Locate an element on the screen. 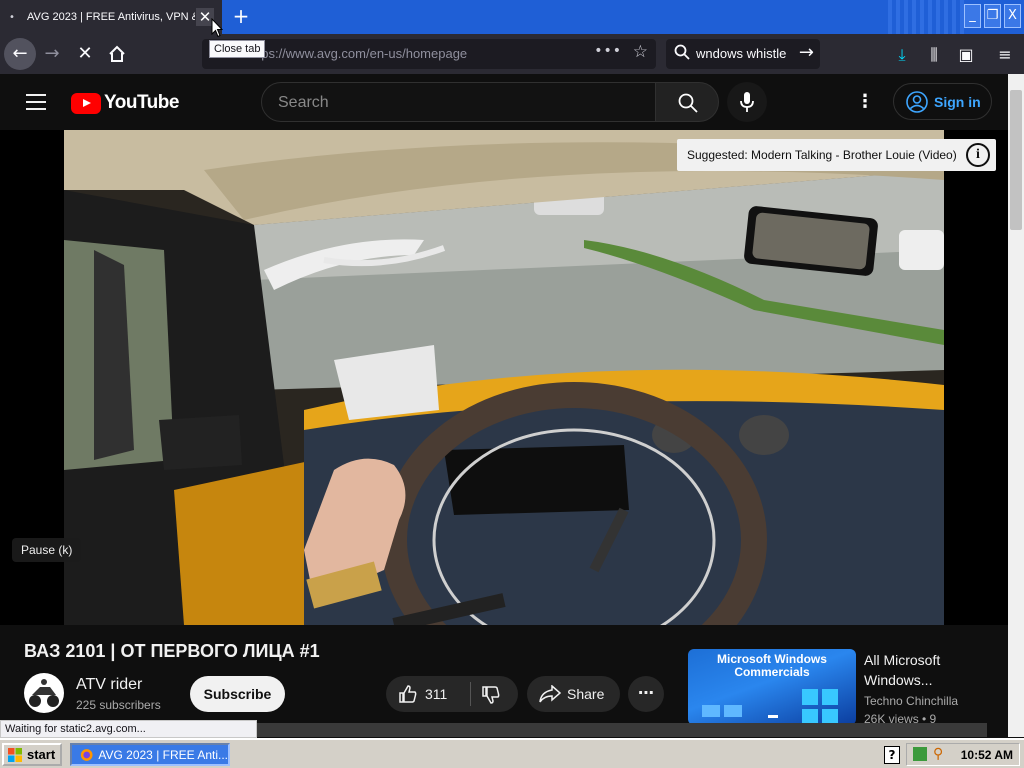  search-text: wndows whistle is located at coordinates (741, 53).